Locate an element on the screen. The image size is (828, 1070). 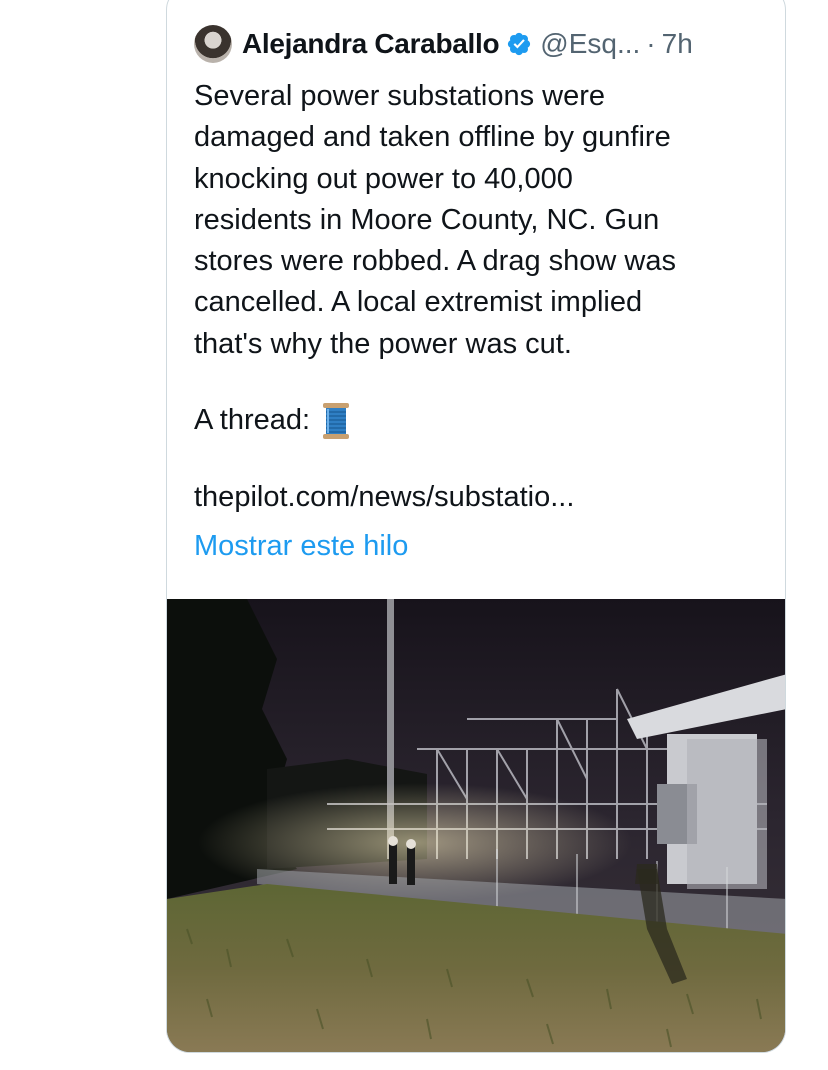
verified-badge-icon is located at coordinates (519, 44).